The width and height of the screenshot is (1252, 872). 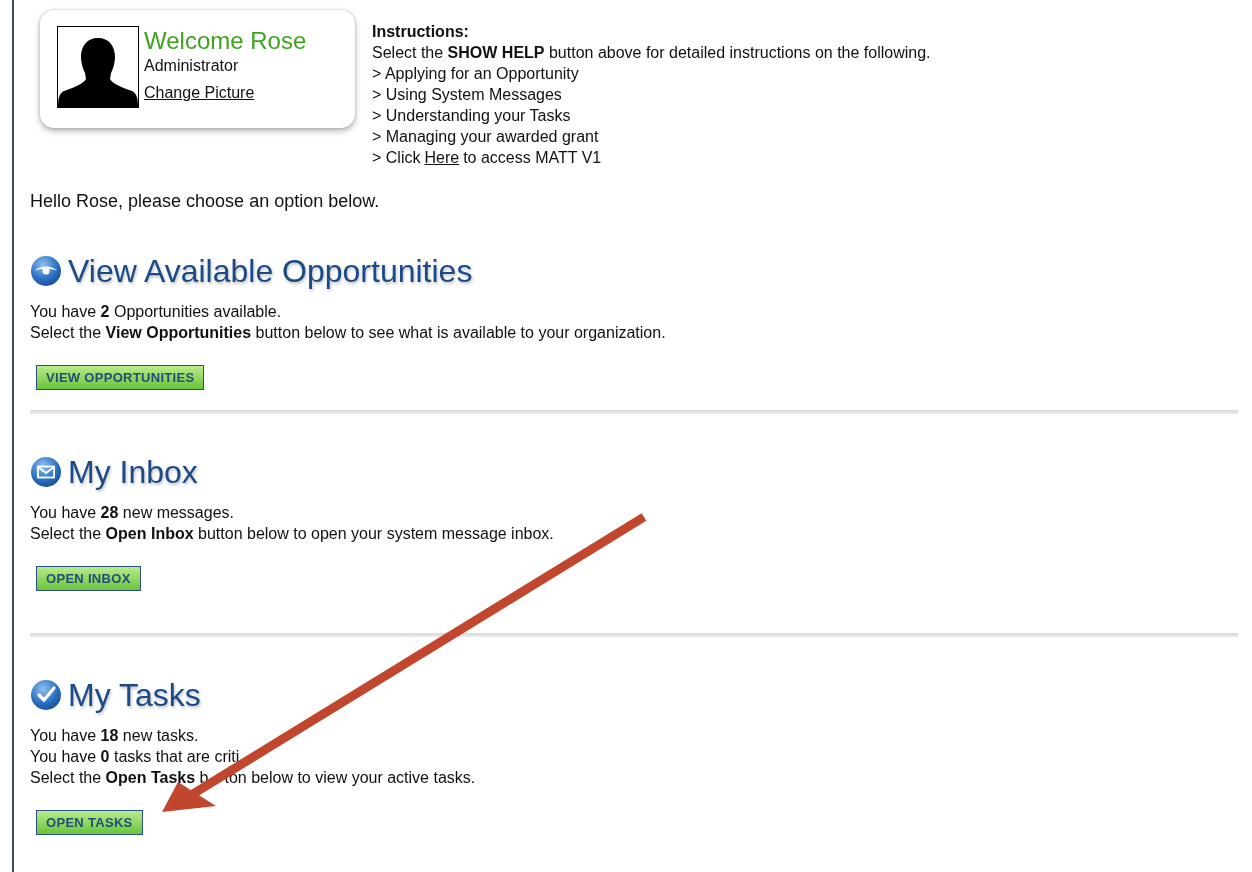 What do you see at coordinates (442, 157) in the screenshot?
I see `here-link: Here` at bounding box center [442, 157].